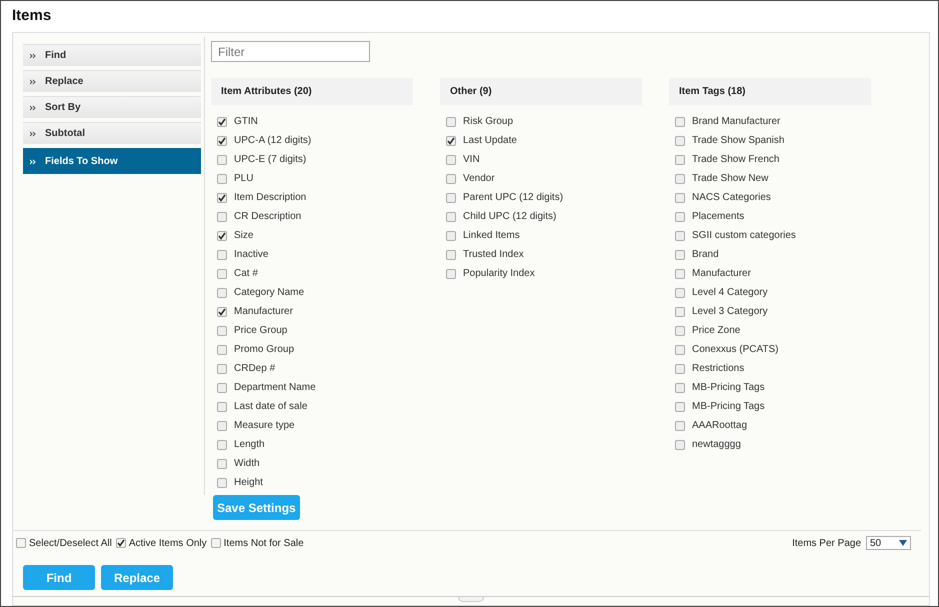 This screenshot has width=939, height=607. I want to click on items-per-page-select: 50, so click(888, 543).